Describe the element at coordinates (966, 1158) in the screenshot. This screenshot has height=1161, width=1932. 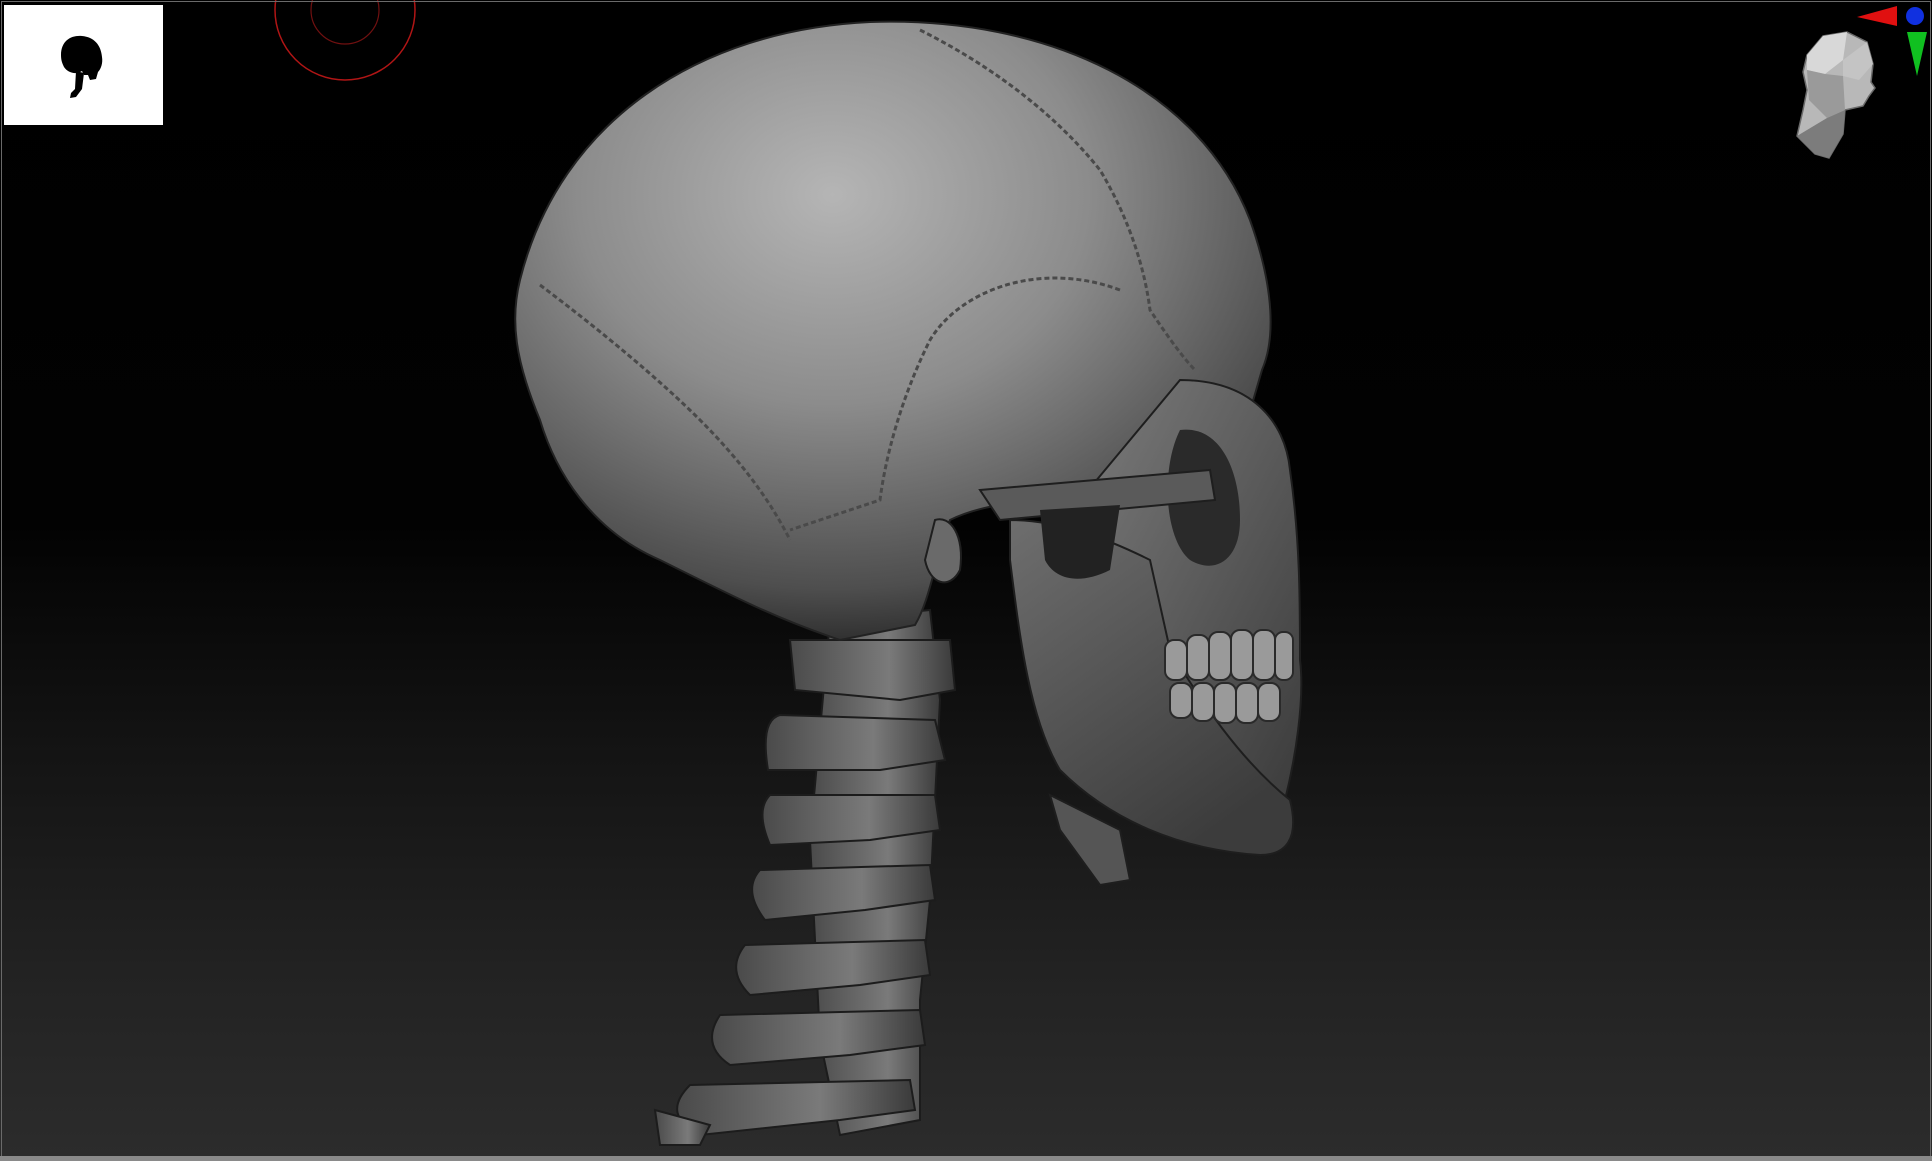
I see `viewport-bottom-border` at that location.